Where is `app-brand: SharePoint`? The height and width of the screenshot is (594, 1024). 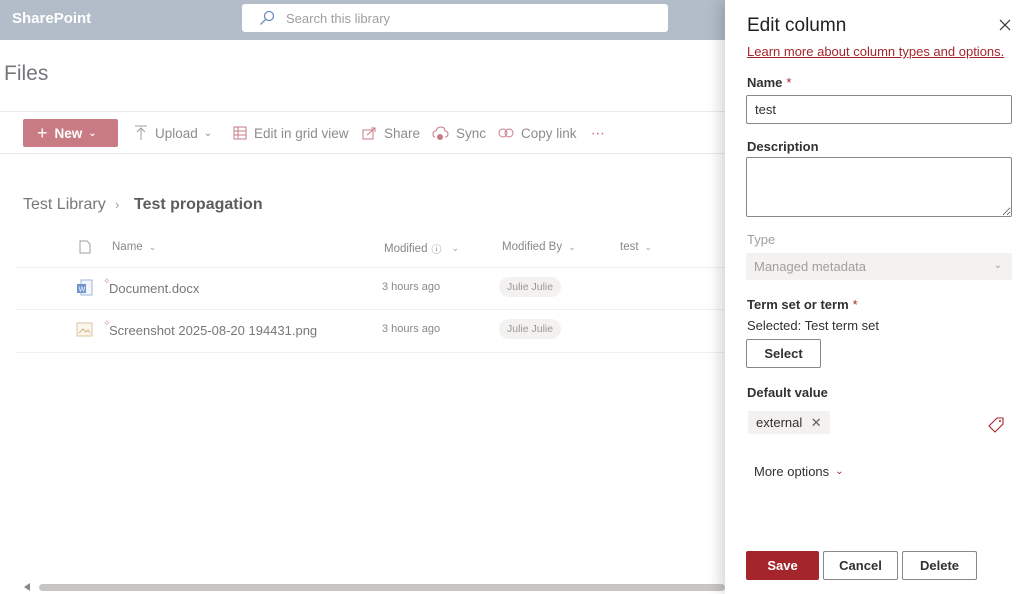 app-brand: SharePoint is located at coordinates (51, 18).